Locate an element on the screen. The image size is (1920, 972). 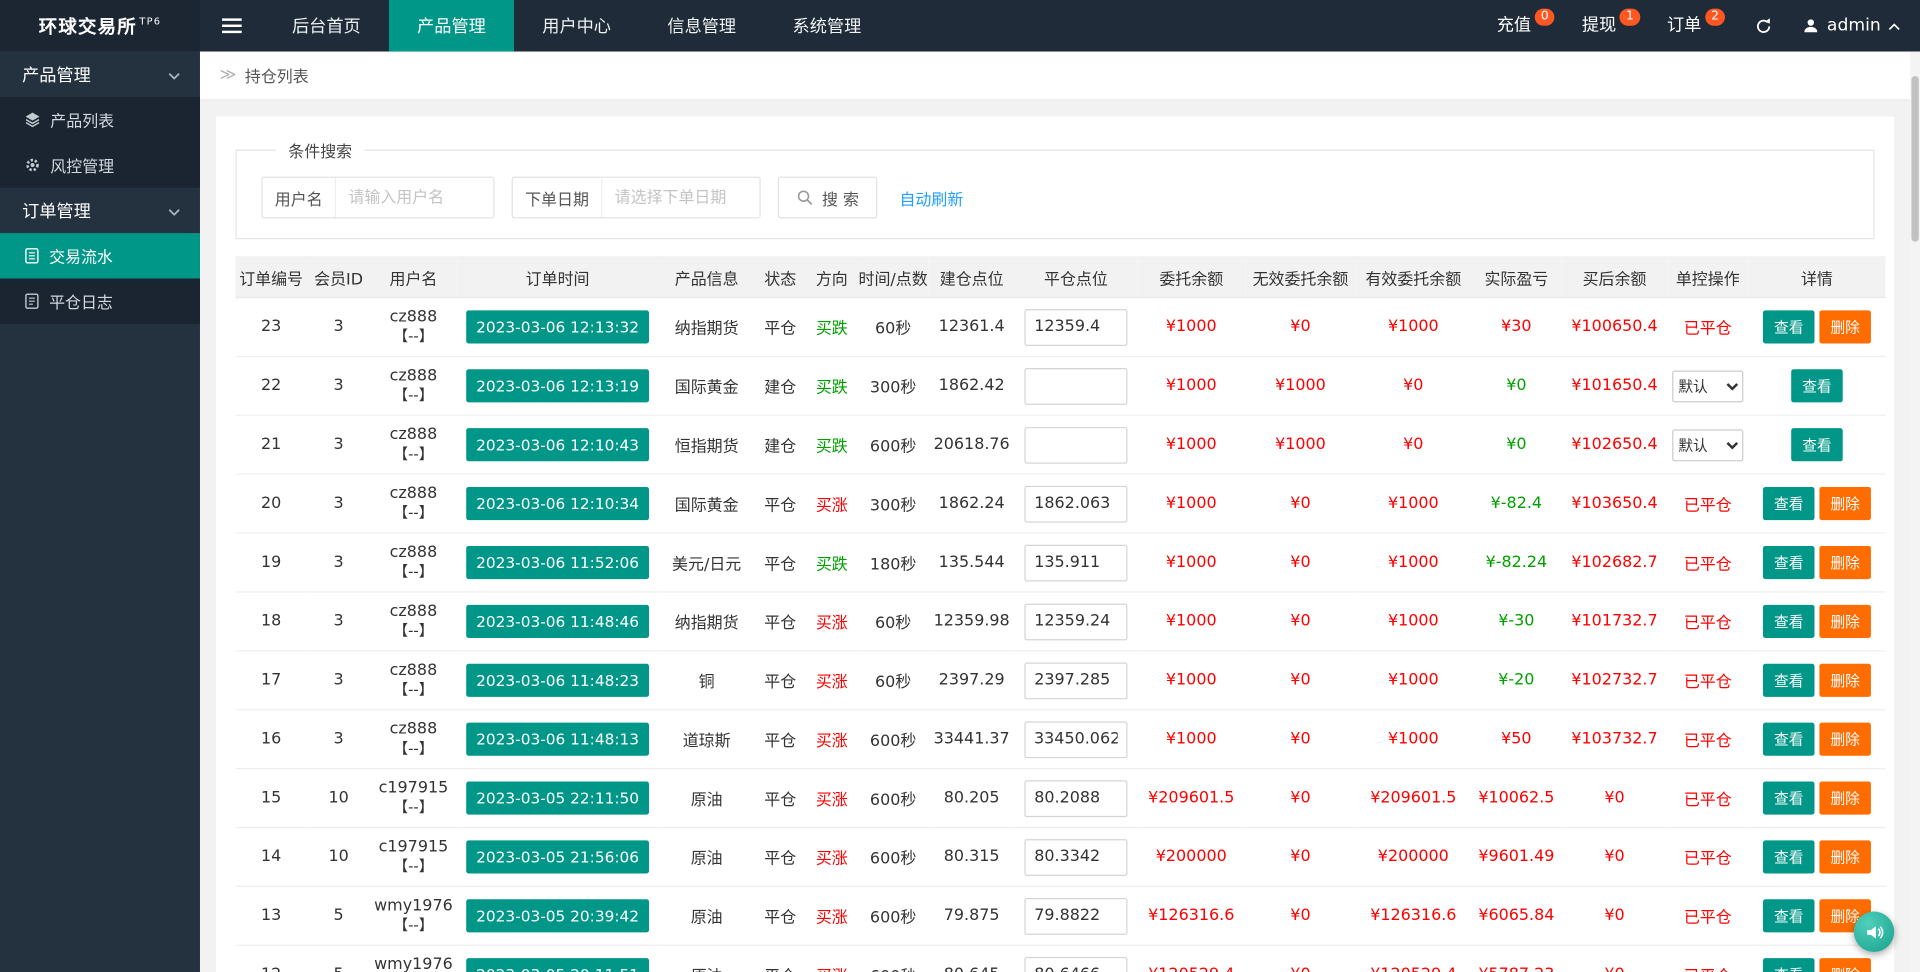
order-id-cell: 22 is located at coordinates (271, 386).